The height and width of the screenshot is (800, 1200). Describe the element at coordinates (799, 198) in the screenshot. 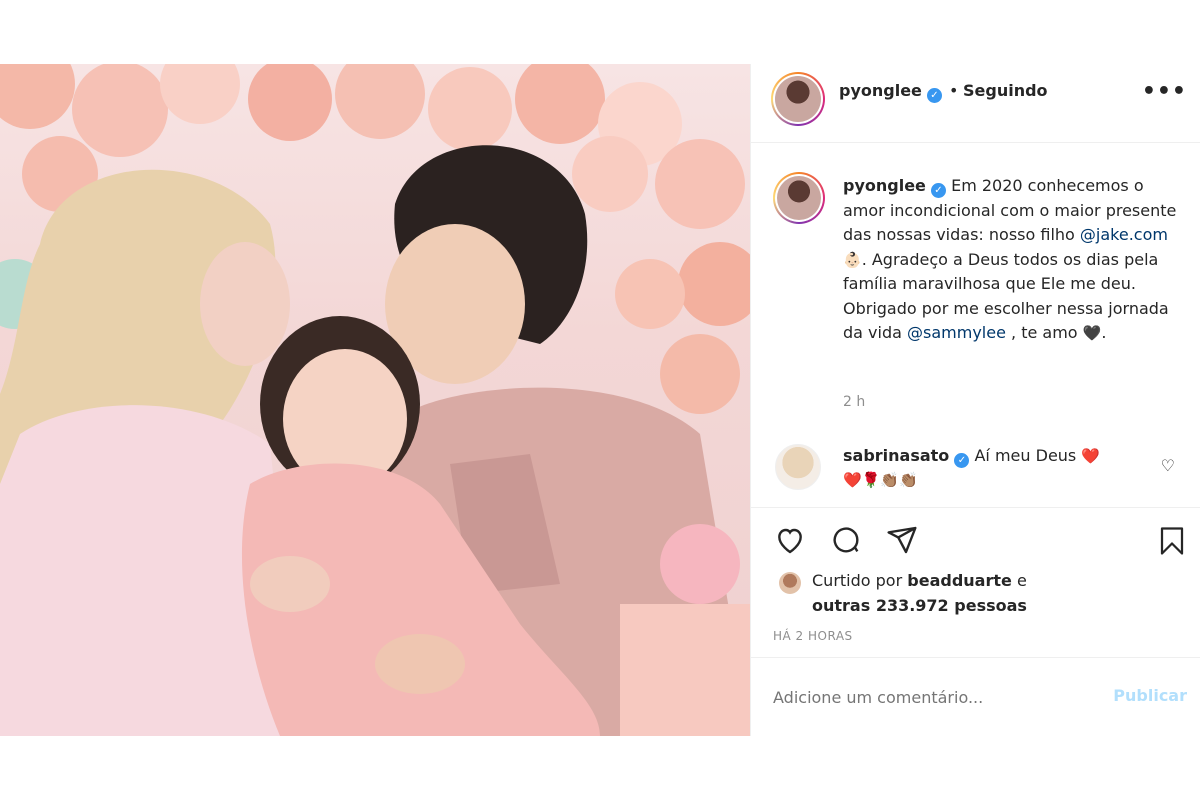

I see `caption-author-avatar` at that location.